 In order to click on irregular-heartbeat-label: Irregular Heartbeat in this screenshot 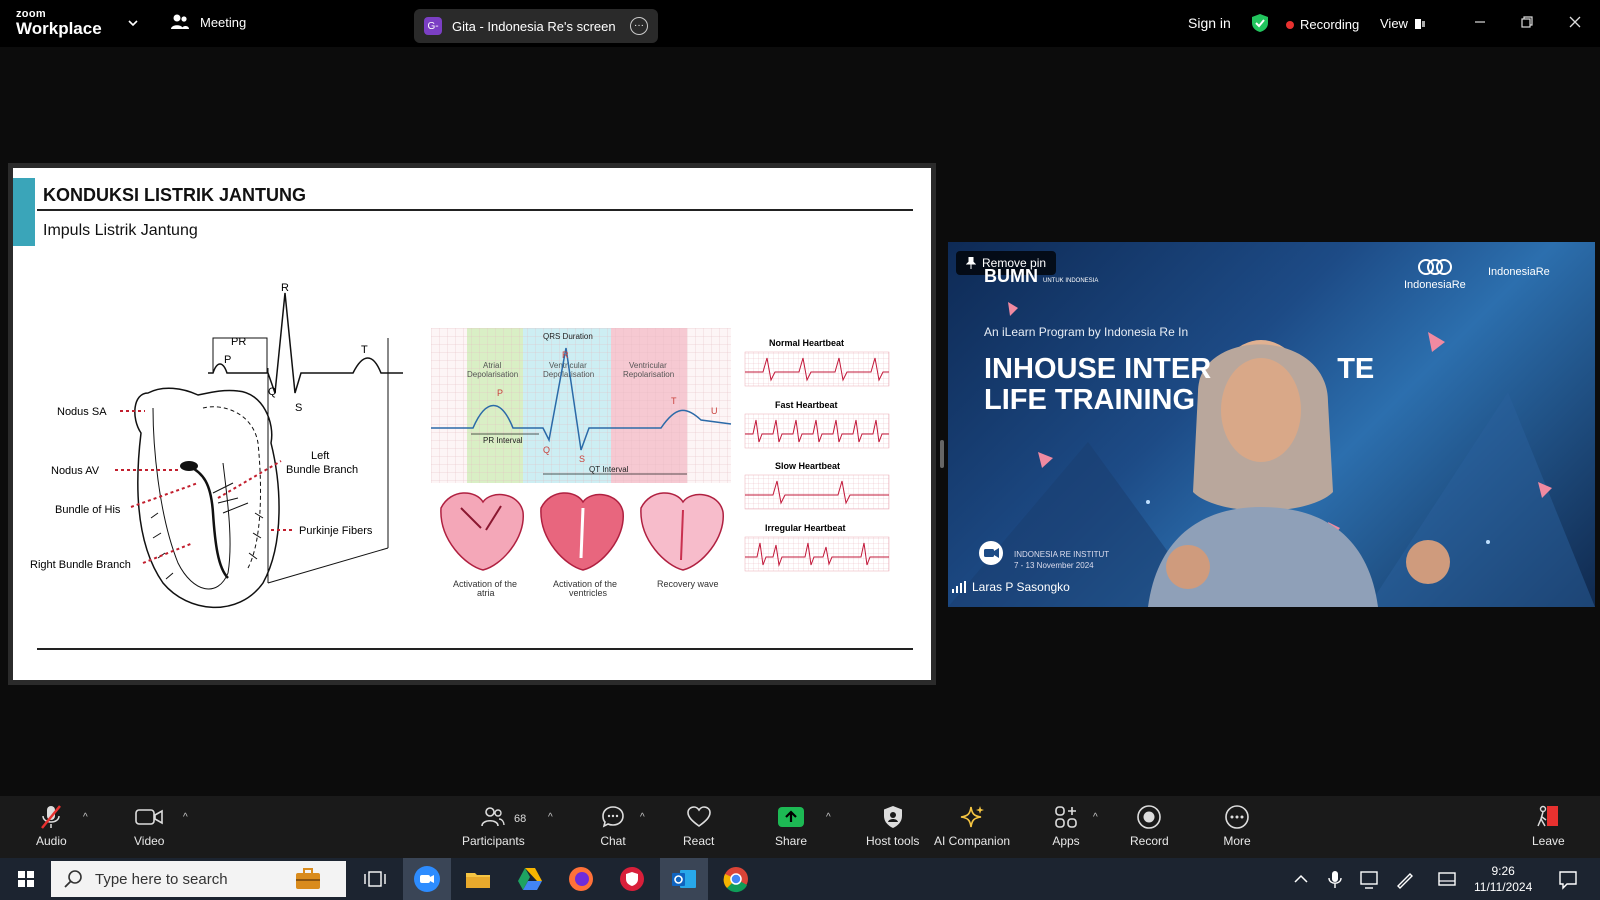, I will do `click(805, 528)`.